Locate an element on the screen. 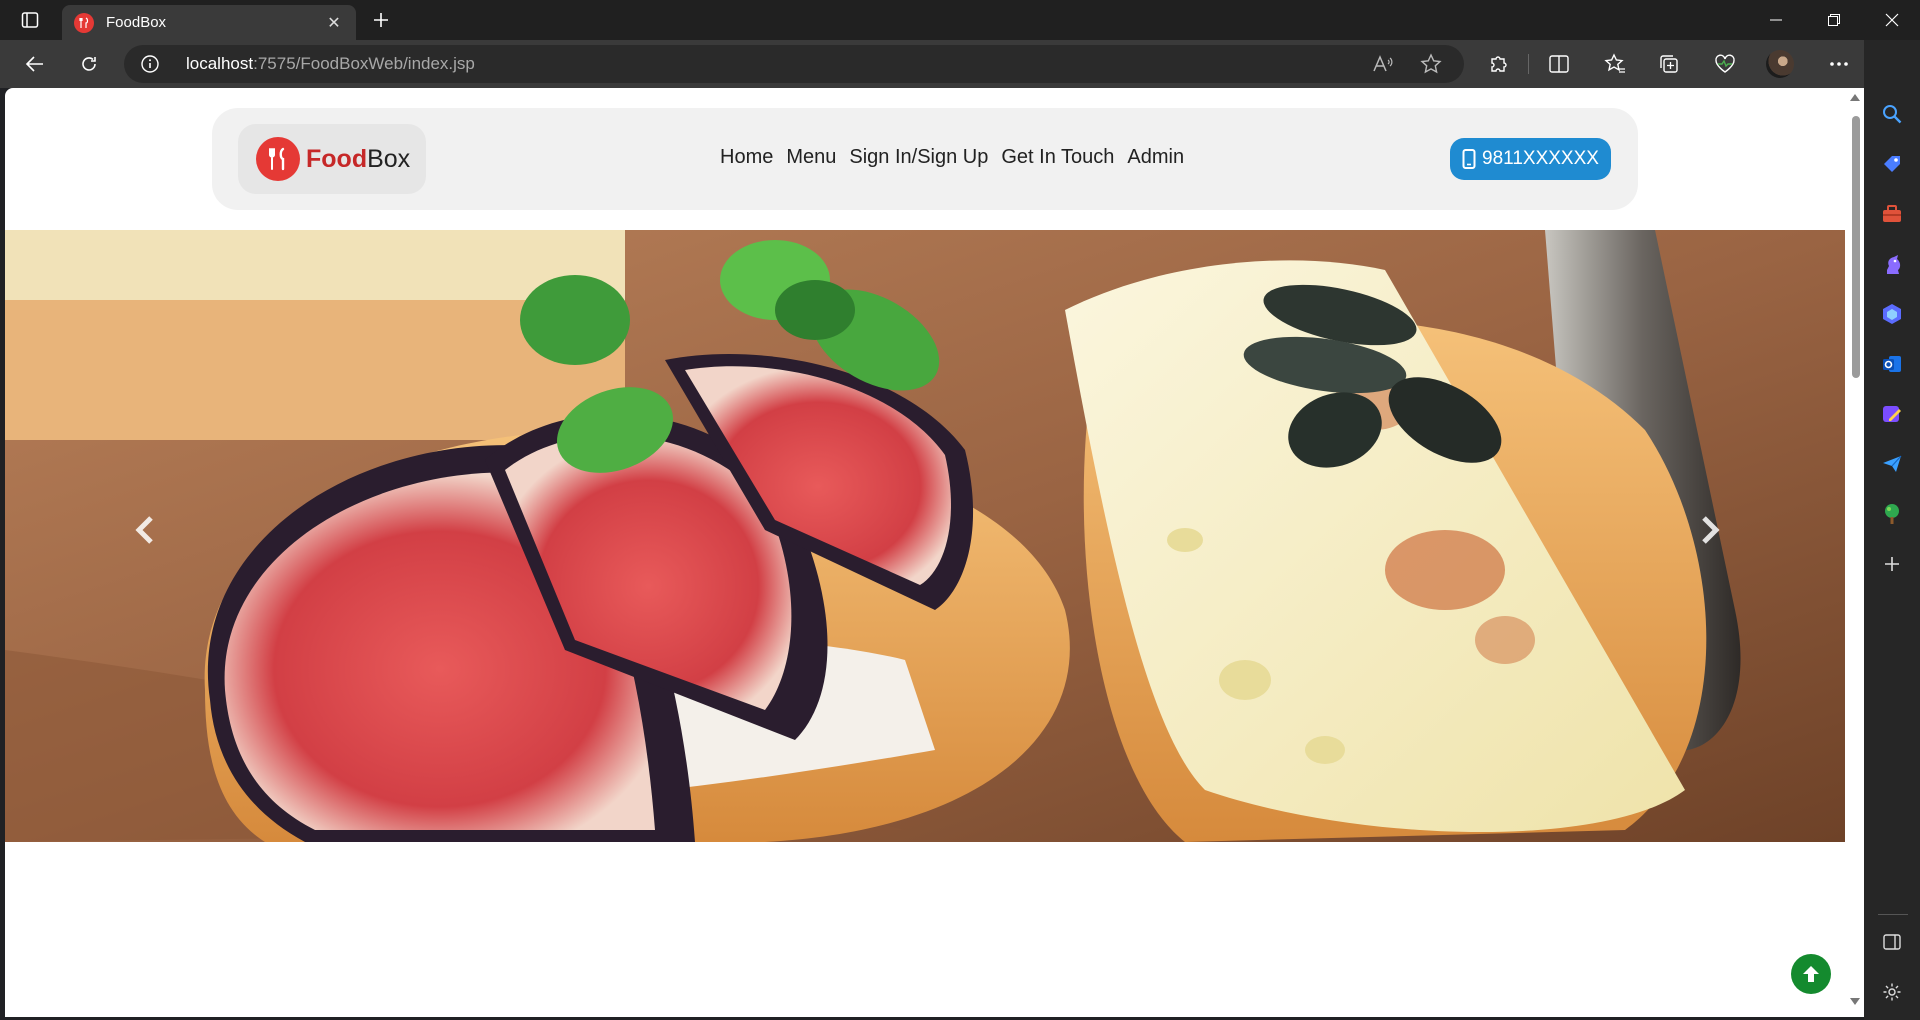 The image size is (1920, 1020). arrow-up-icon is located at coordinates (1811, 974).